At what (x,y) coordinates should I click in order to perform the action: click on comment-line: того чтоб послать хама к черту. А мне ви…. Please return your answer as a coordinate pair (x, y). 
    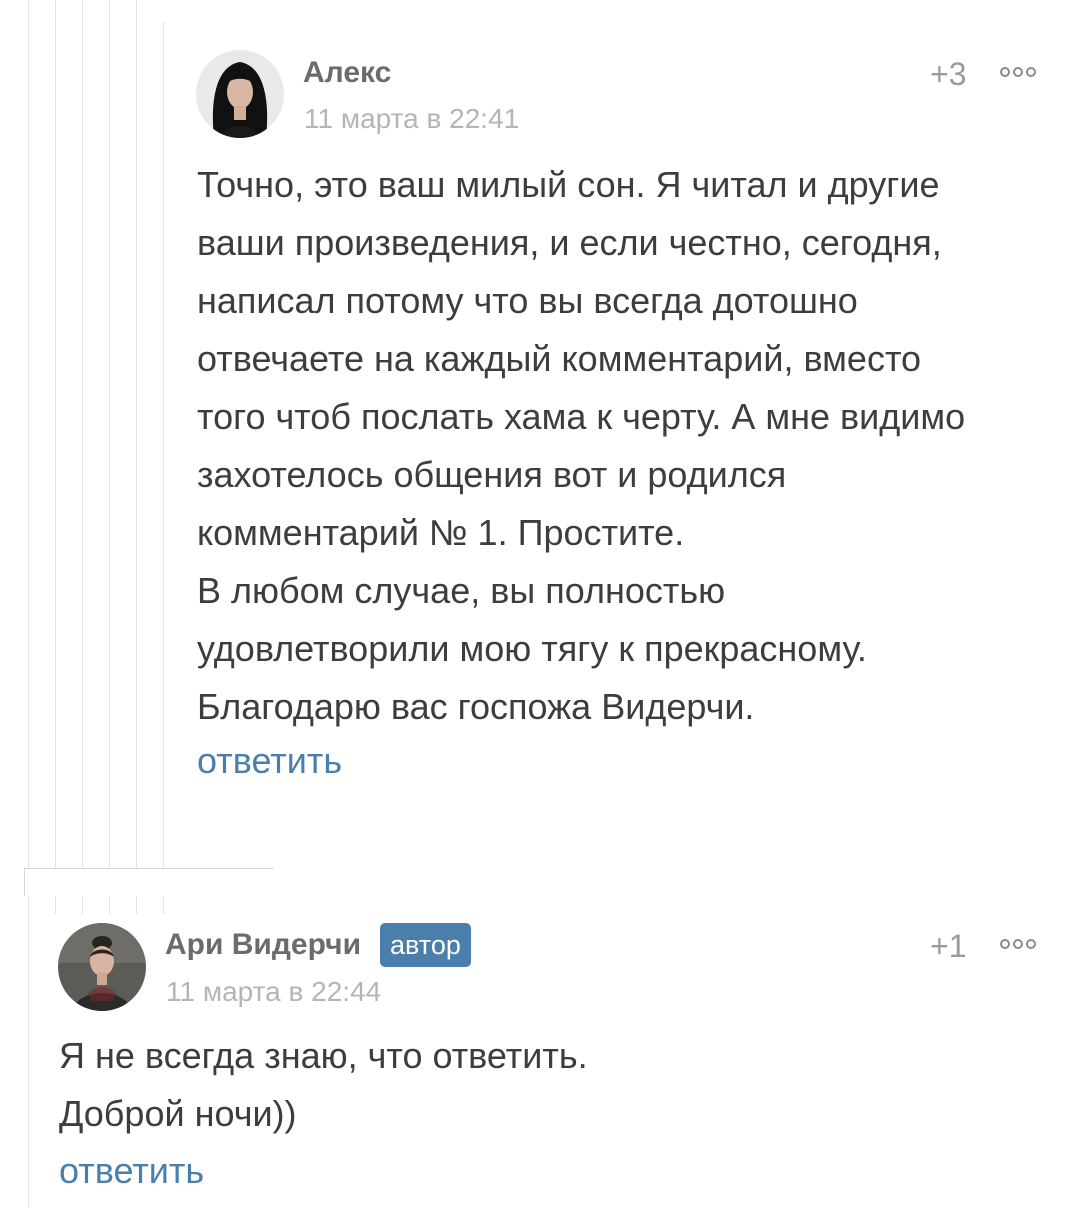
    Looking at the image, I should click on (581, 416).